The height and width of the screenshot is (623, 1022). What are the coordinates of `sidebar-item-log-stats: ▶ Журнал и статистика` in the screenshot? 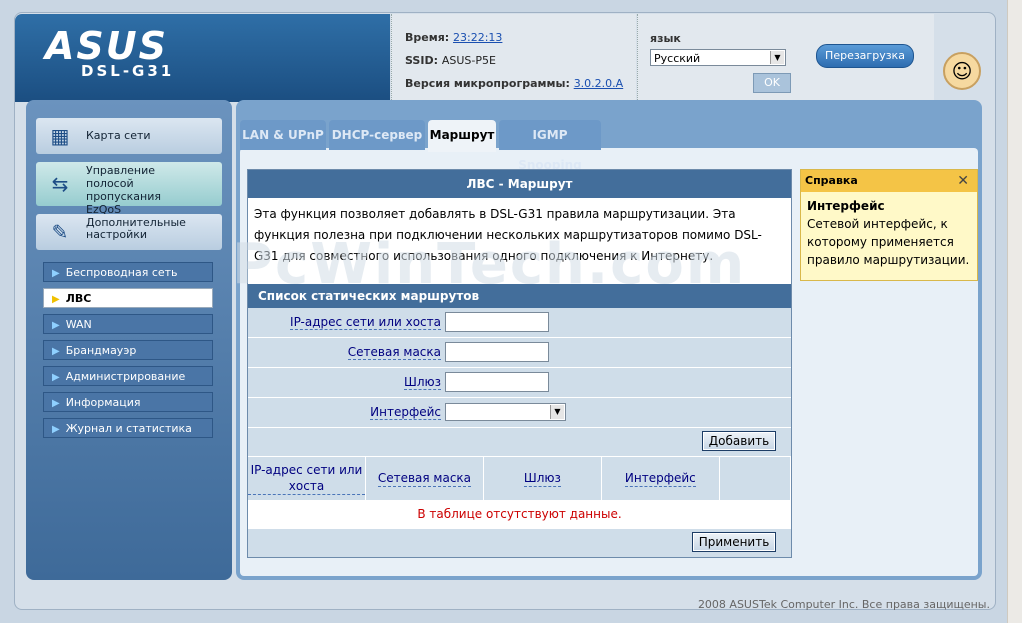 It's located at (128, 428).